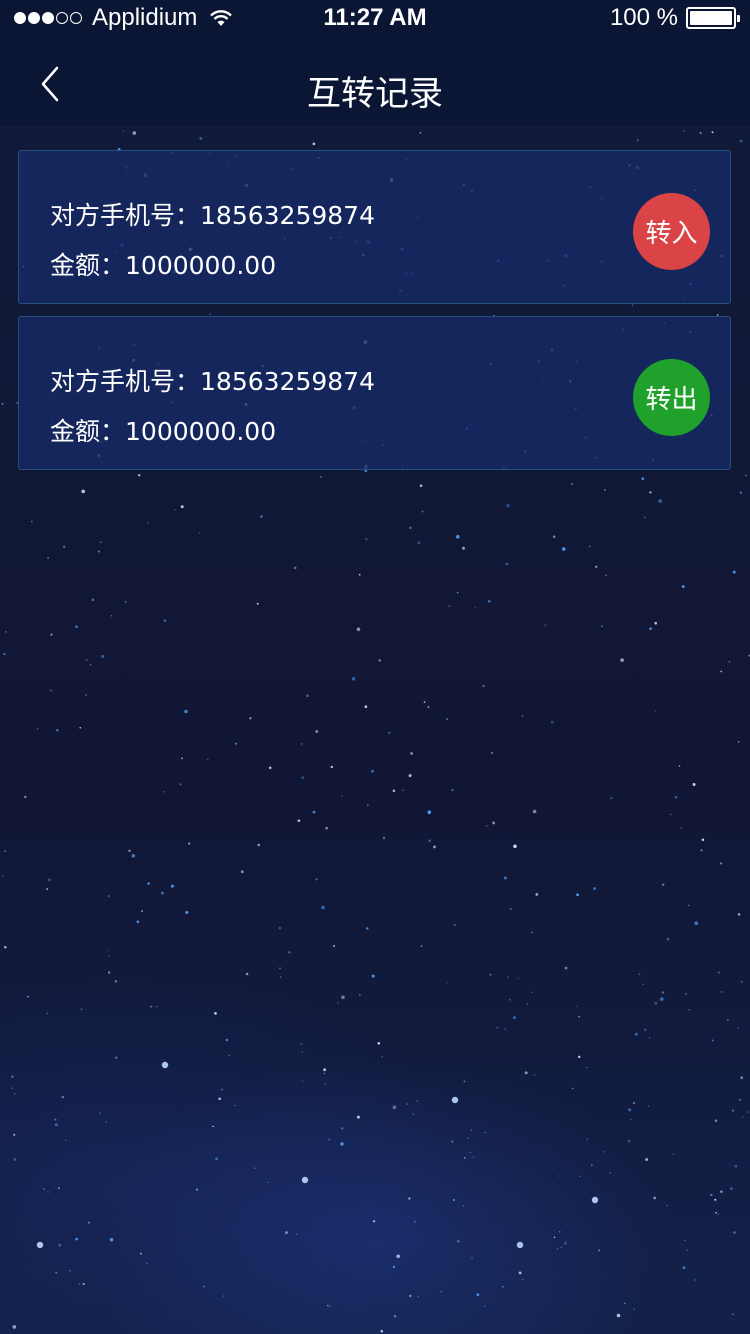  Describe the element at coordinates (671, 397) in the screenshot. I see `transfer-out-badge: 转出` at that location.